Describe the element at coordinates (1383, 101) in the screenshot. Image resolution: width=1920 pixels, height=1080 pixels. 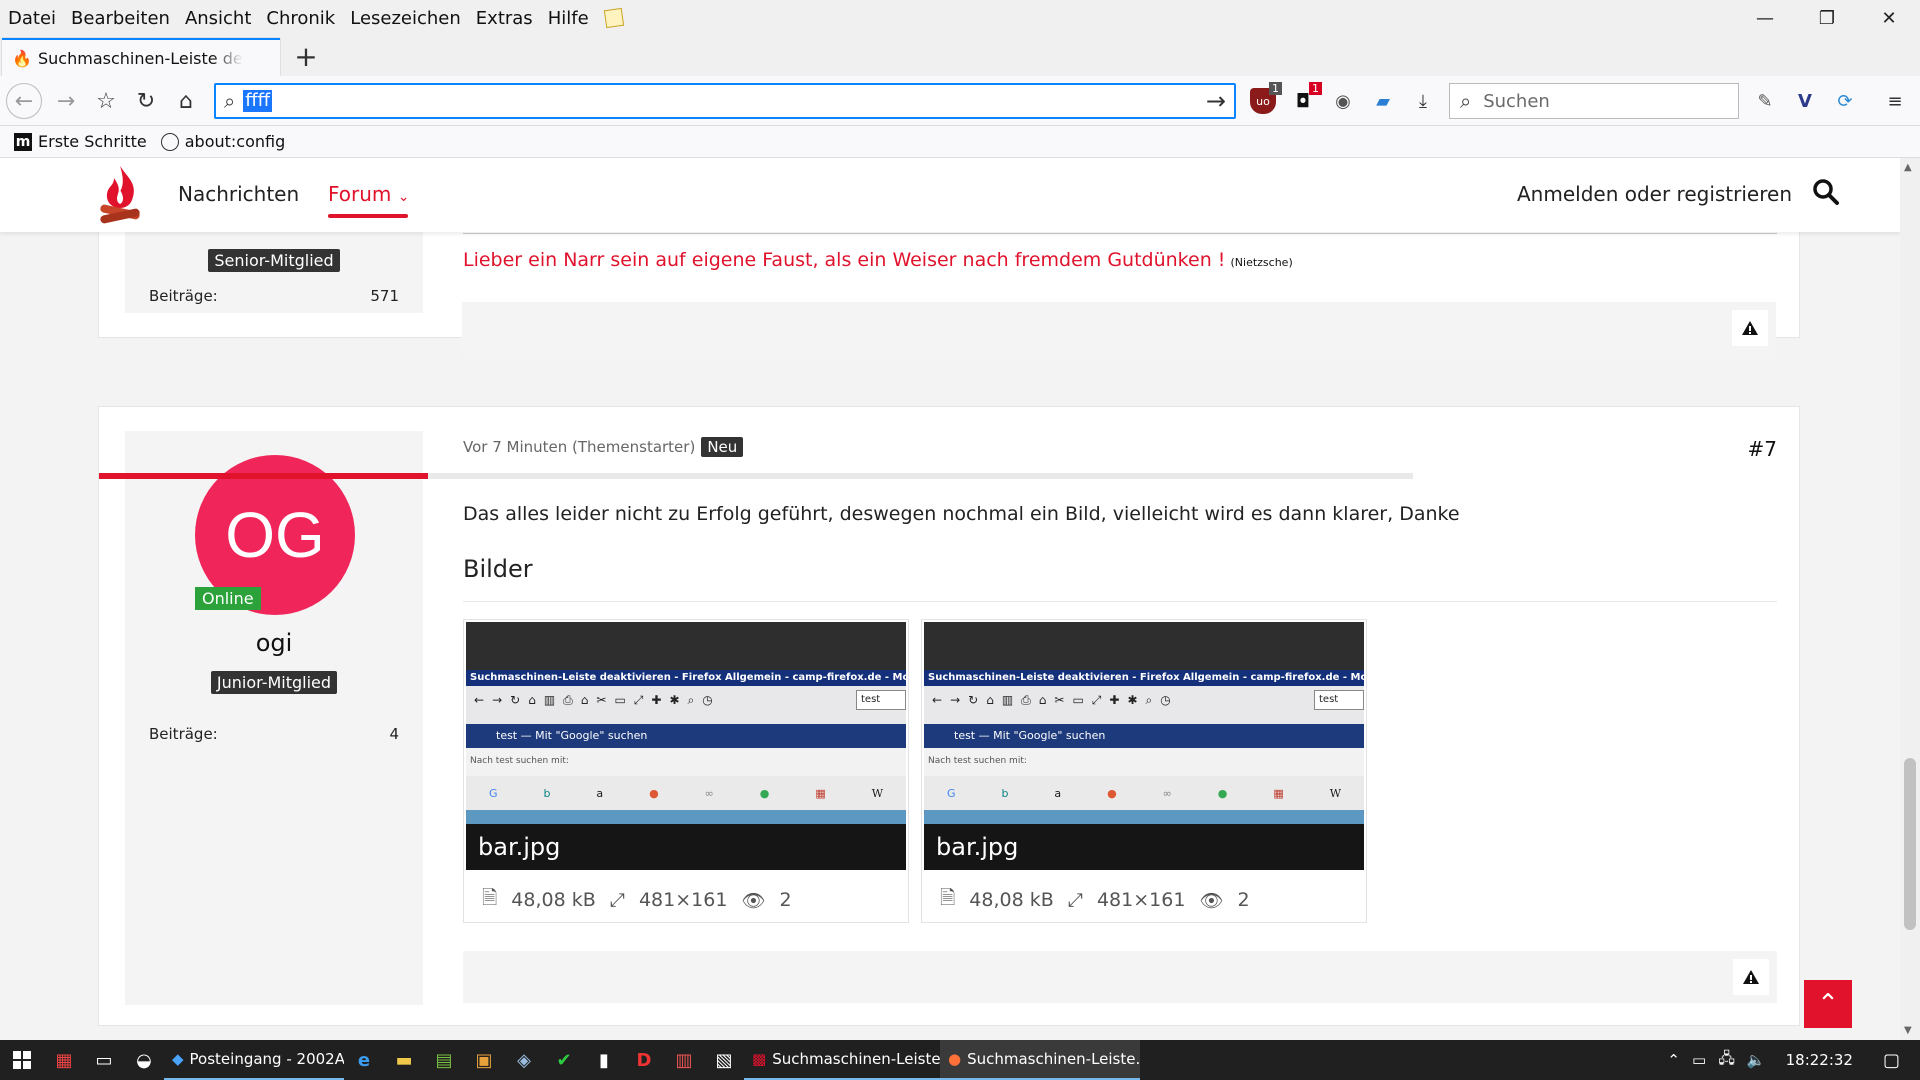
I see `folder-icon: ▰` at that location.